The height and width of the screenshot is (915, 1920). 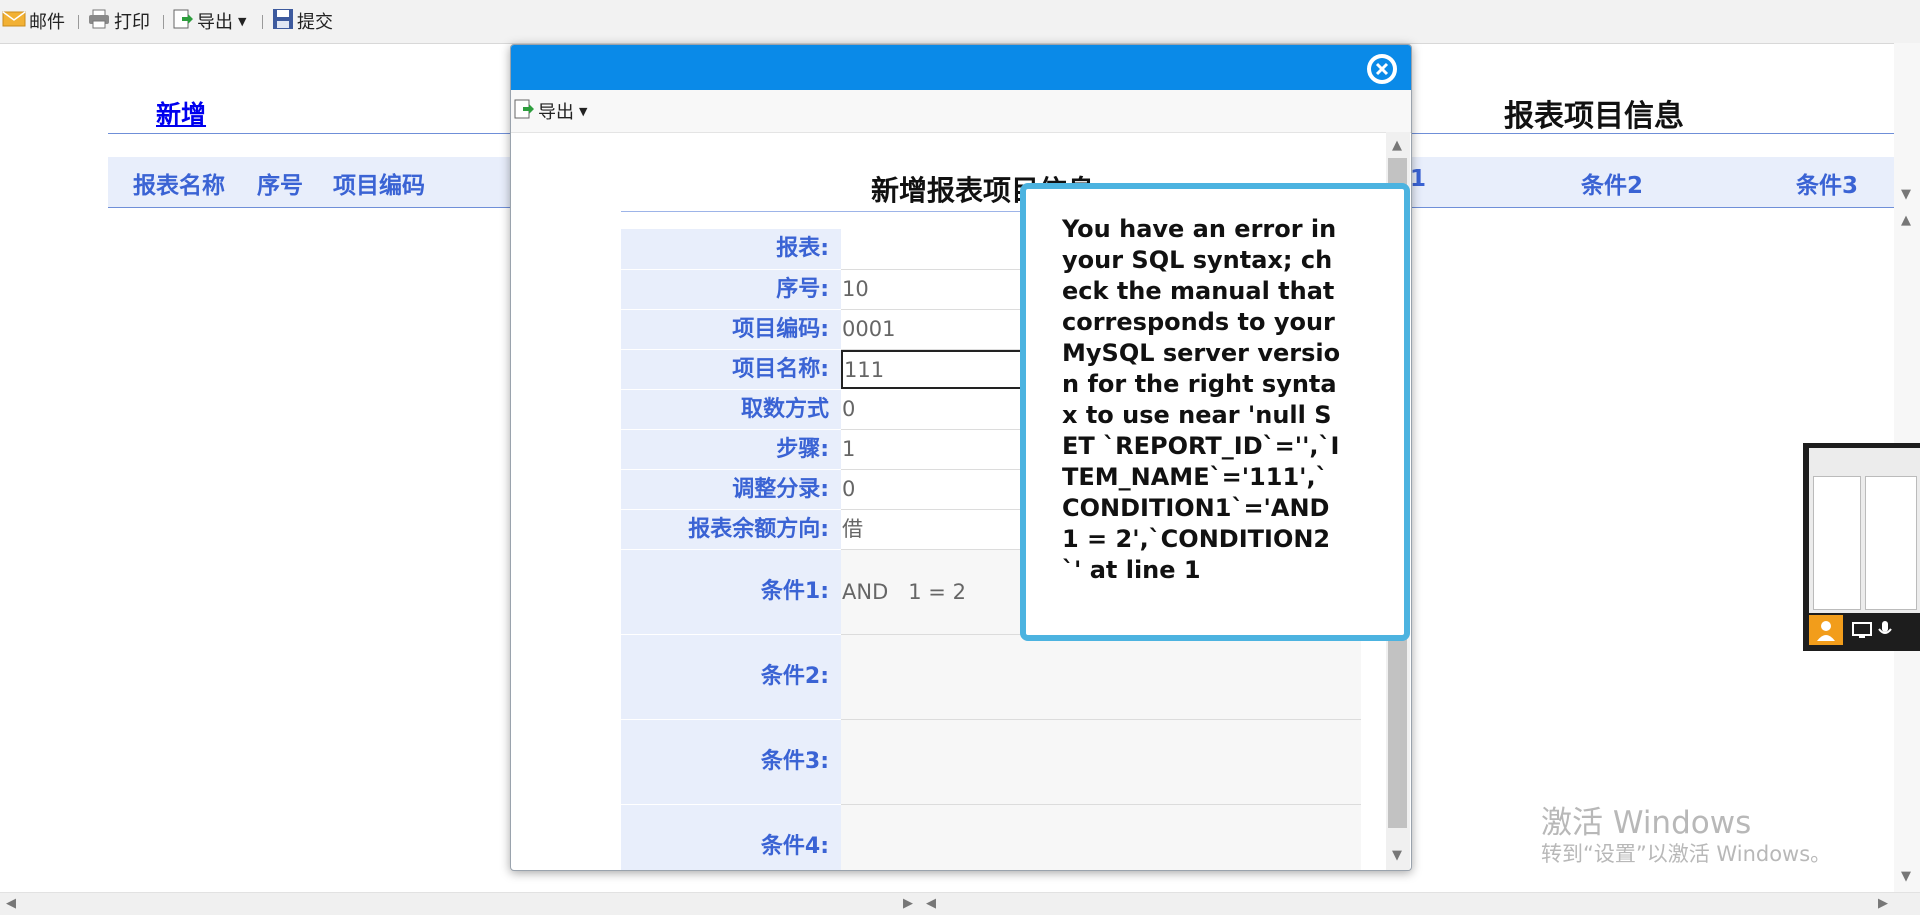 I want to click on condition3-field, so click(x=1101, y=762).